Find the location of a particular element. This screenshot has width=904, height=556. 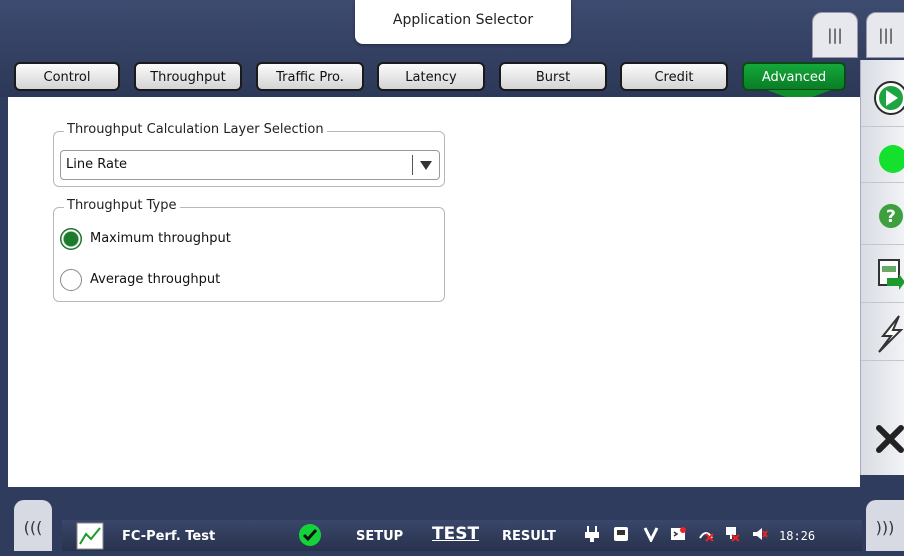

speaker-muted-icon is located at coordinates (760, 534).